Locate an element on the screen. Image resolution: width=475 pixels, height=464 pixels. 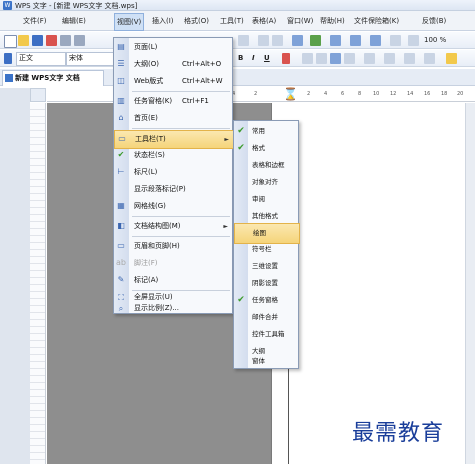
menu-item-header-footer: ▭ 页眉和页脚(H) is located at coordinates (173, 246).